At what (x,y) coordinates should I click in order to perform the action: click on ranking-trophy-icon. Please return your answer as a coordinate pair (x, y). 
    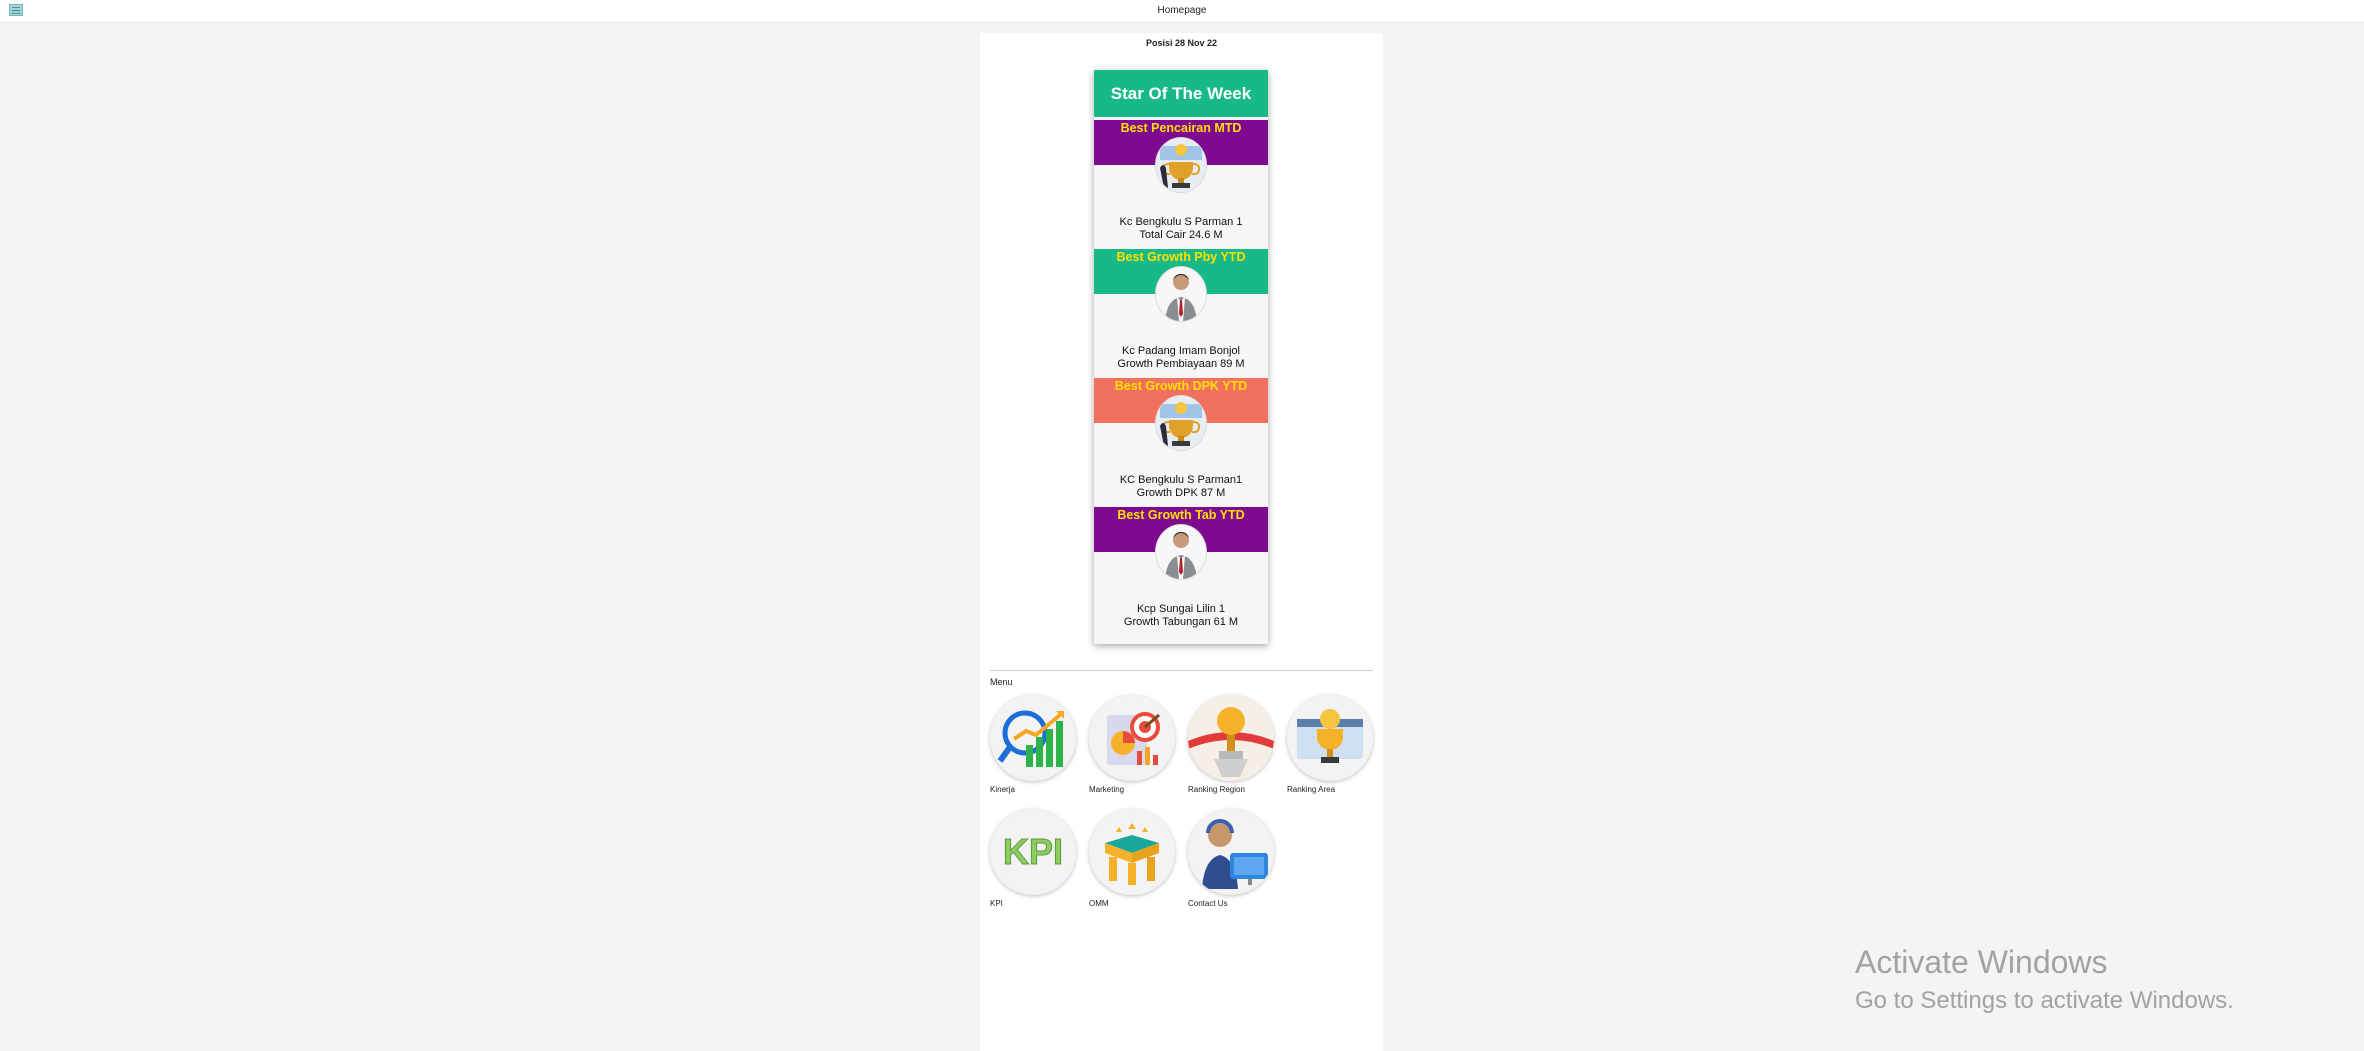
    Looking at the image, I should click on (1330, 738).